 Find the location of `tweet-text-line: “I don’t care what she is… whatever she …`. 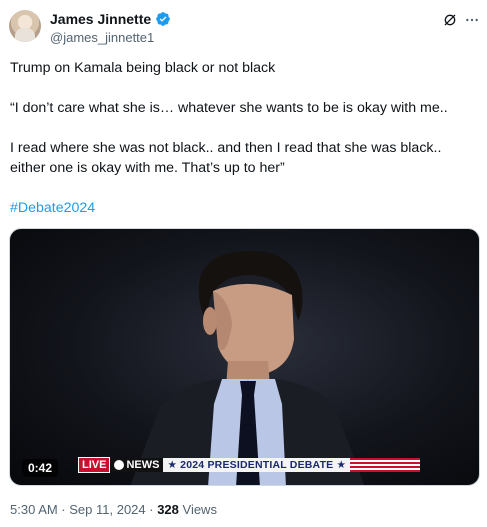

tweet-text-line: “I don’t care what she is… whatever she … is located at coordinates (229, 108).